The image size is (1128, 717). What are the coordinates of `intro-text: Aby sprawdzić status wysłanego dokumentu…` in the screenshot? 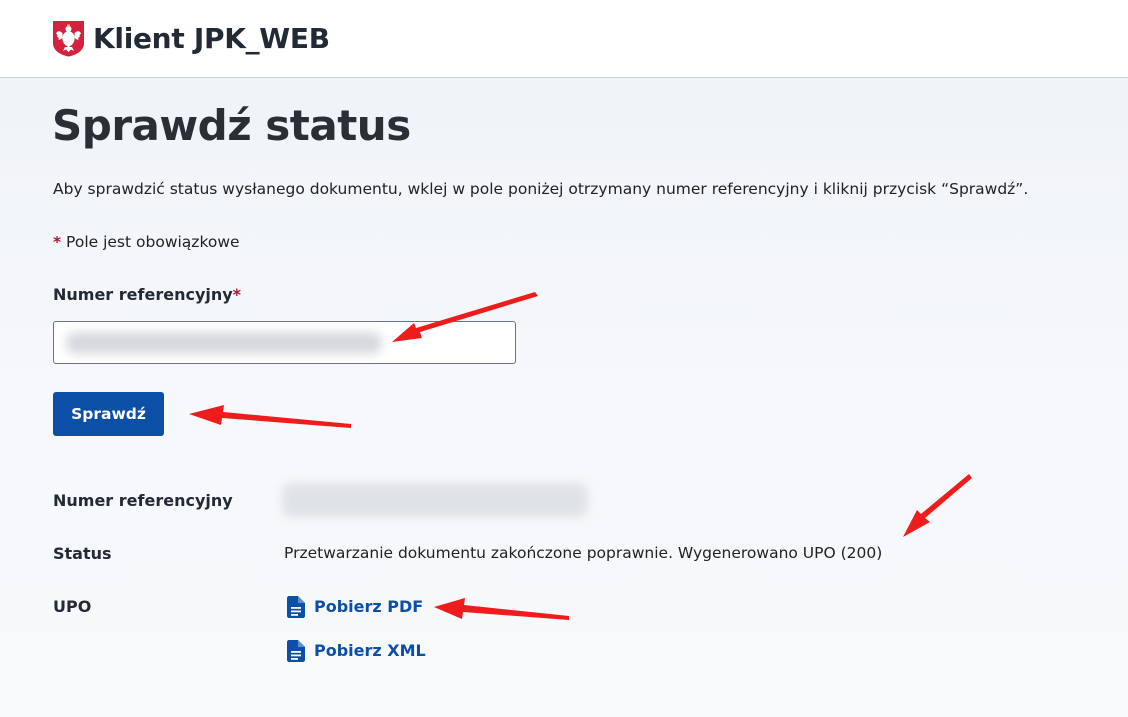 It's located at (541, 189).